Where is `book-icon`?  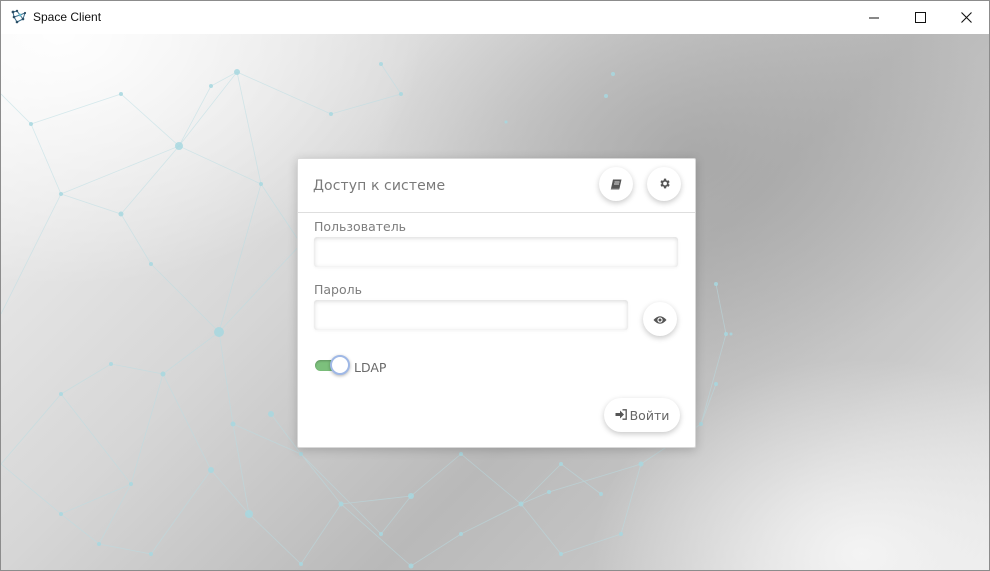 book-icon is located at coordinates (616, 184).